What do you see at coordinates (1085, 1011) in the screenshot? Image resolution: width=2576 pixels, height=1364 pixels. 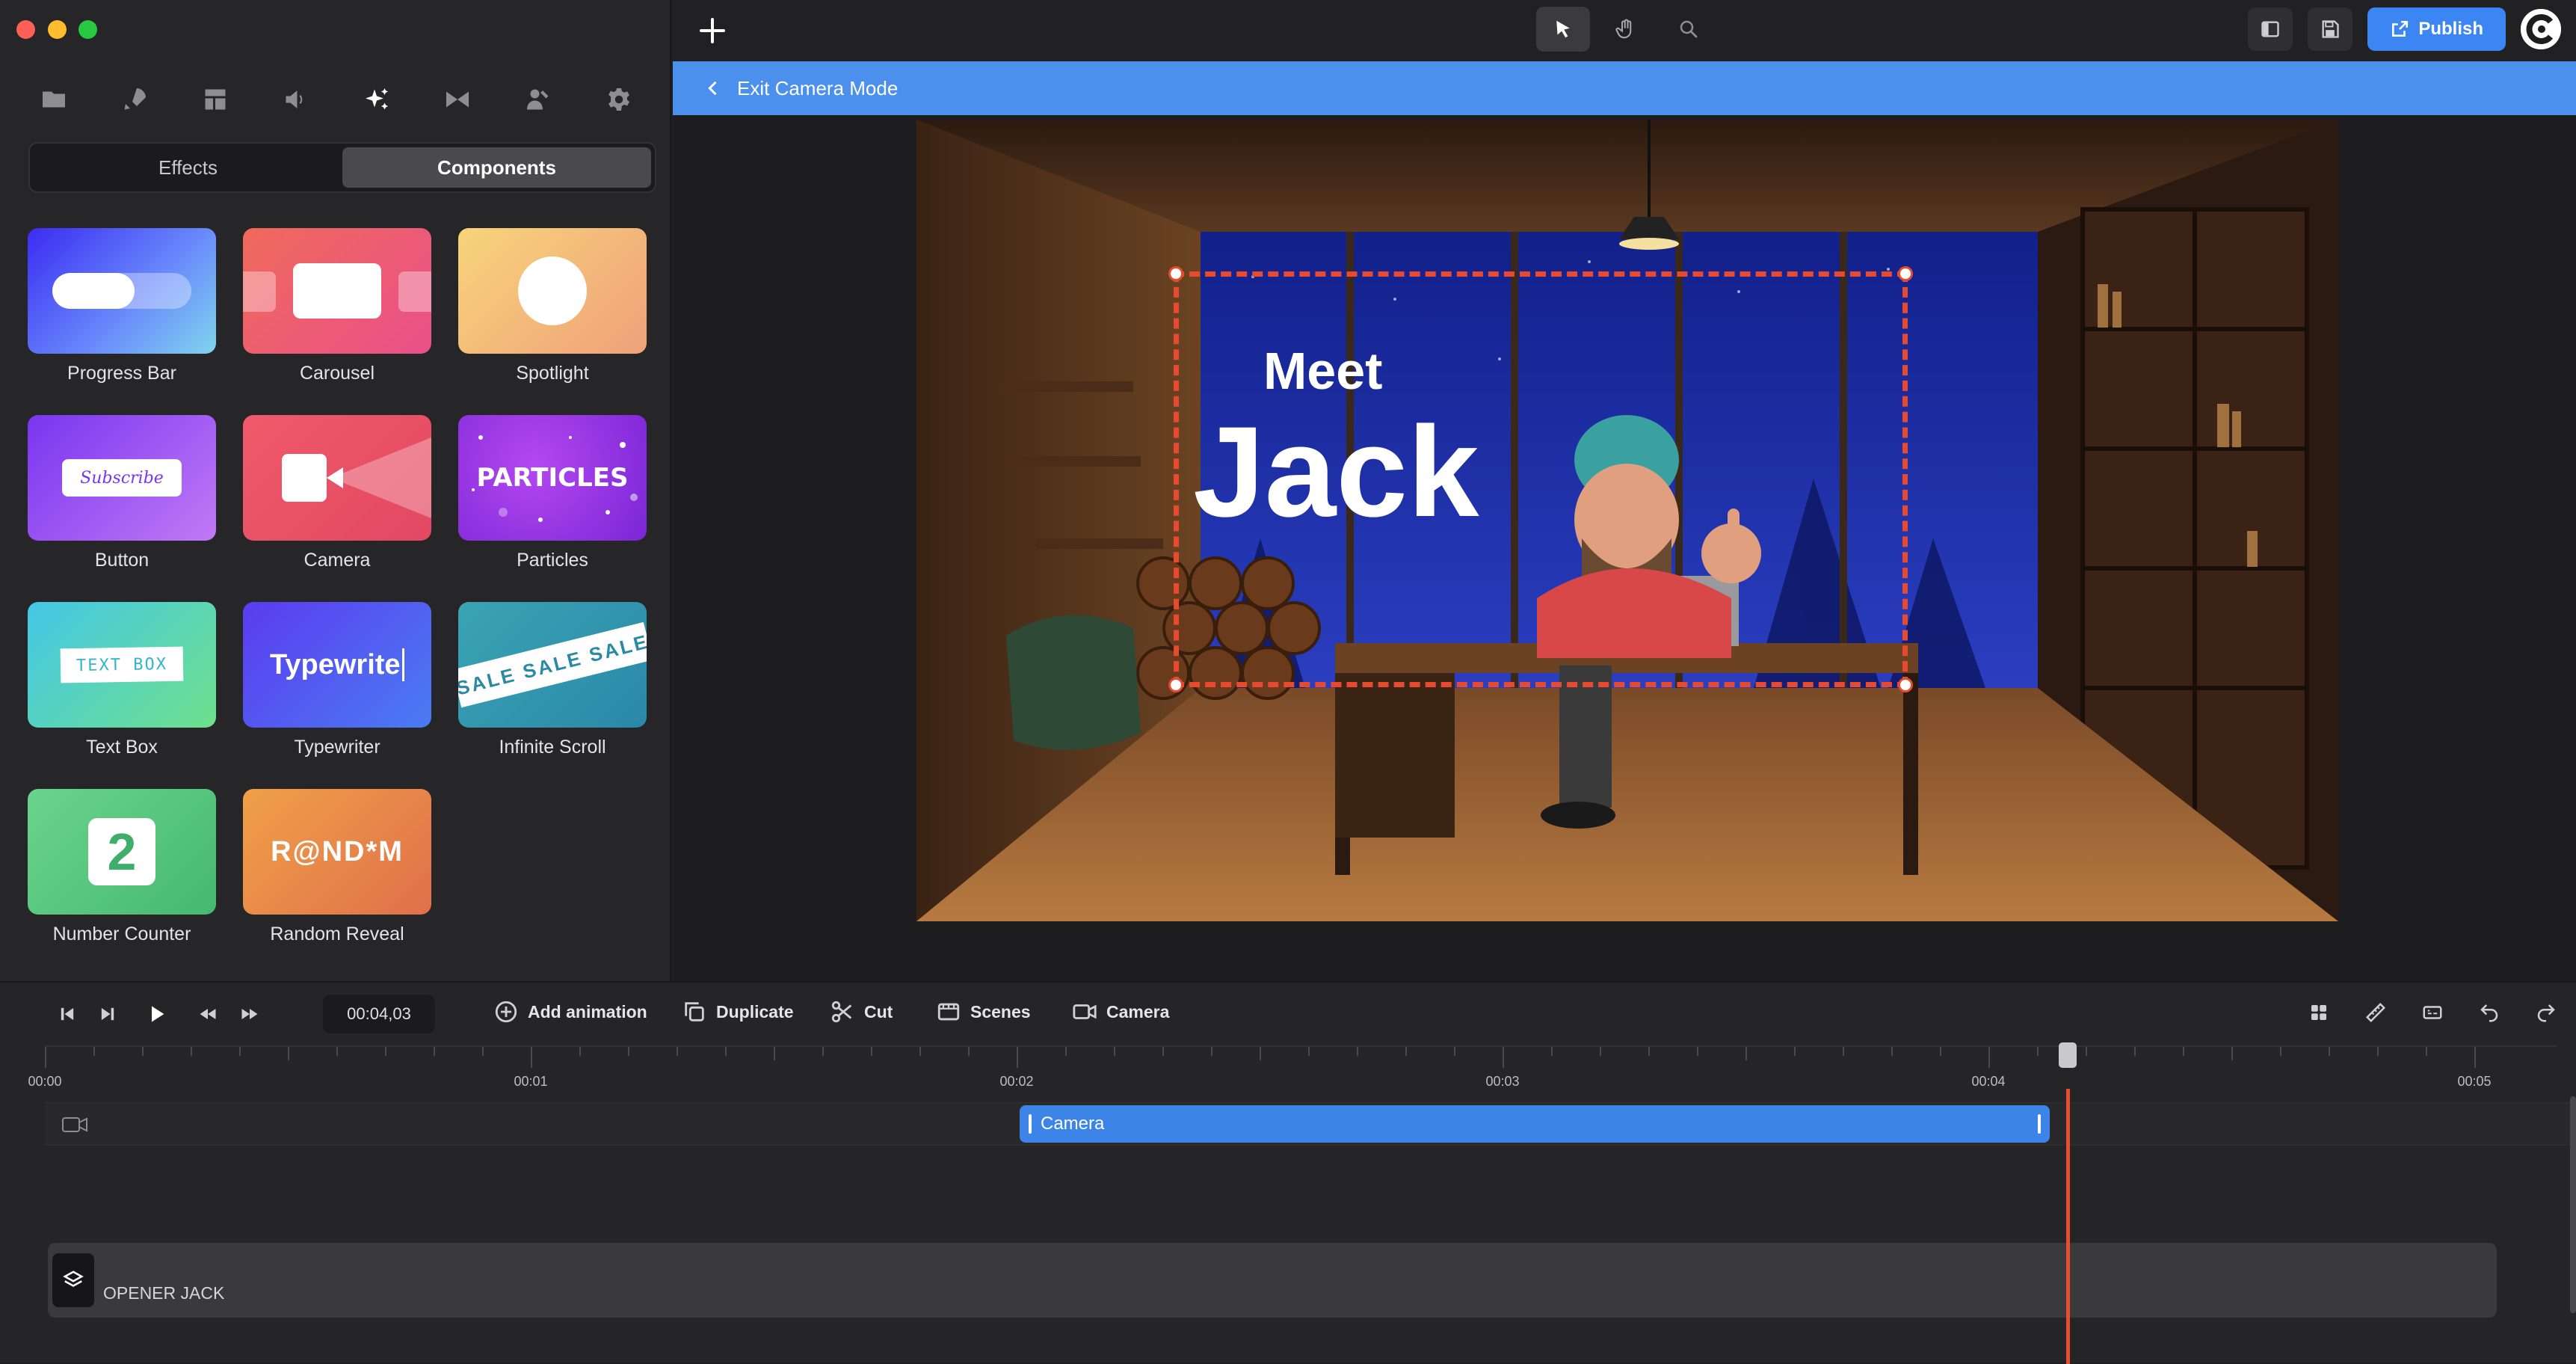 I see `video-camera-icon` at bounding box center [1085, 1011].